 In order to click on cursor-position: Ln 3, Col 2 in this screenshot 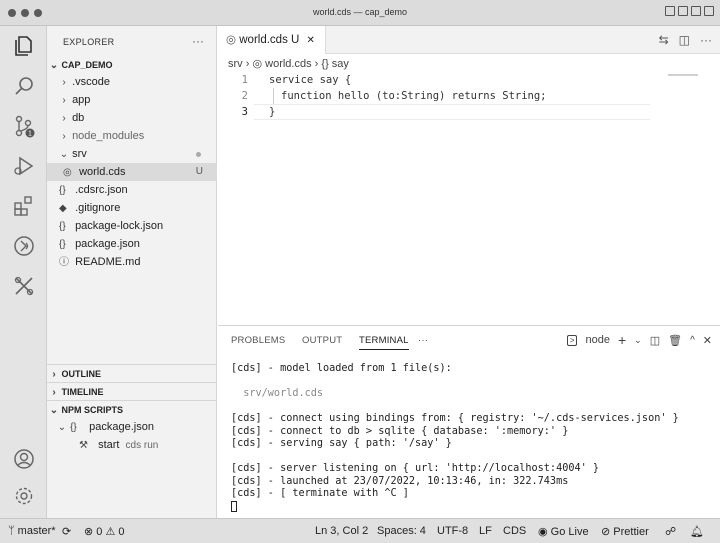, I will do `click(341, 531)`.